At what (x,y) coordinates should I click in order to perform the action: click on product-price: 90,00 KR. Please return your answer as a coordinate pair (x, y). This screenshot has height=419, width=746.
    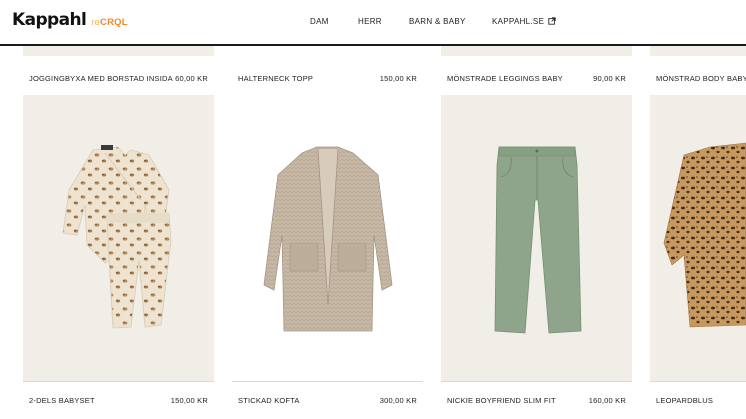
    Looking at the image, I should click on (609, 78).